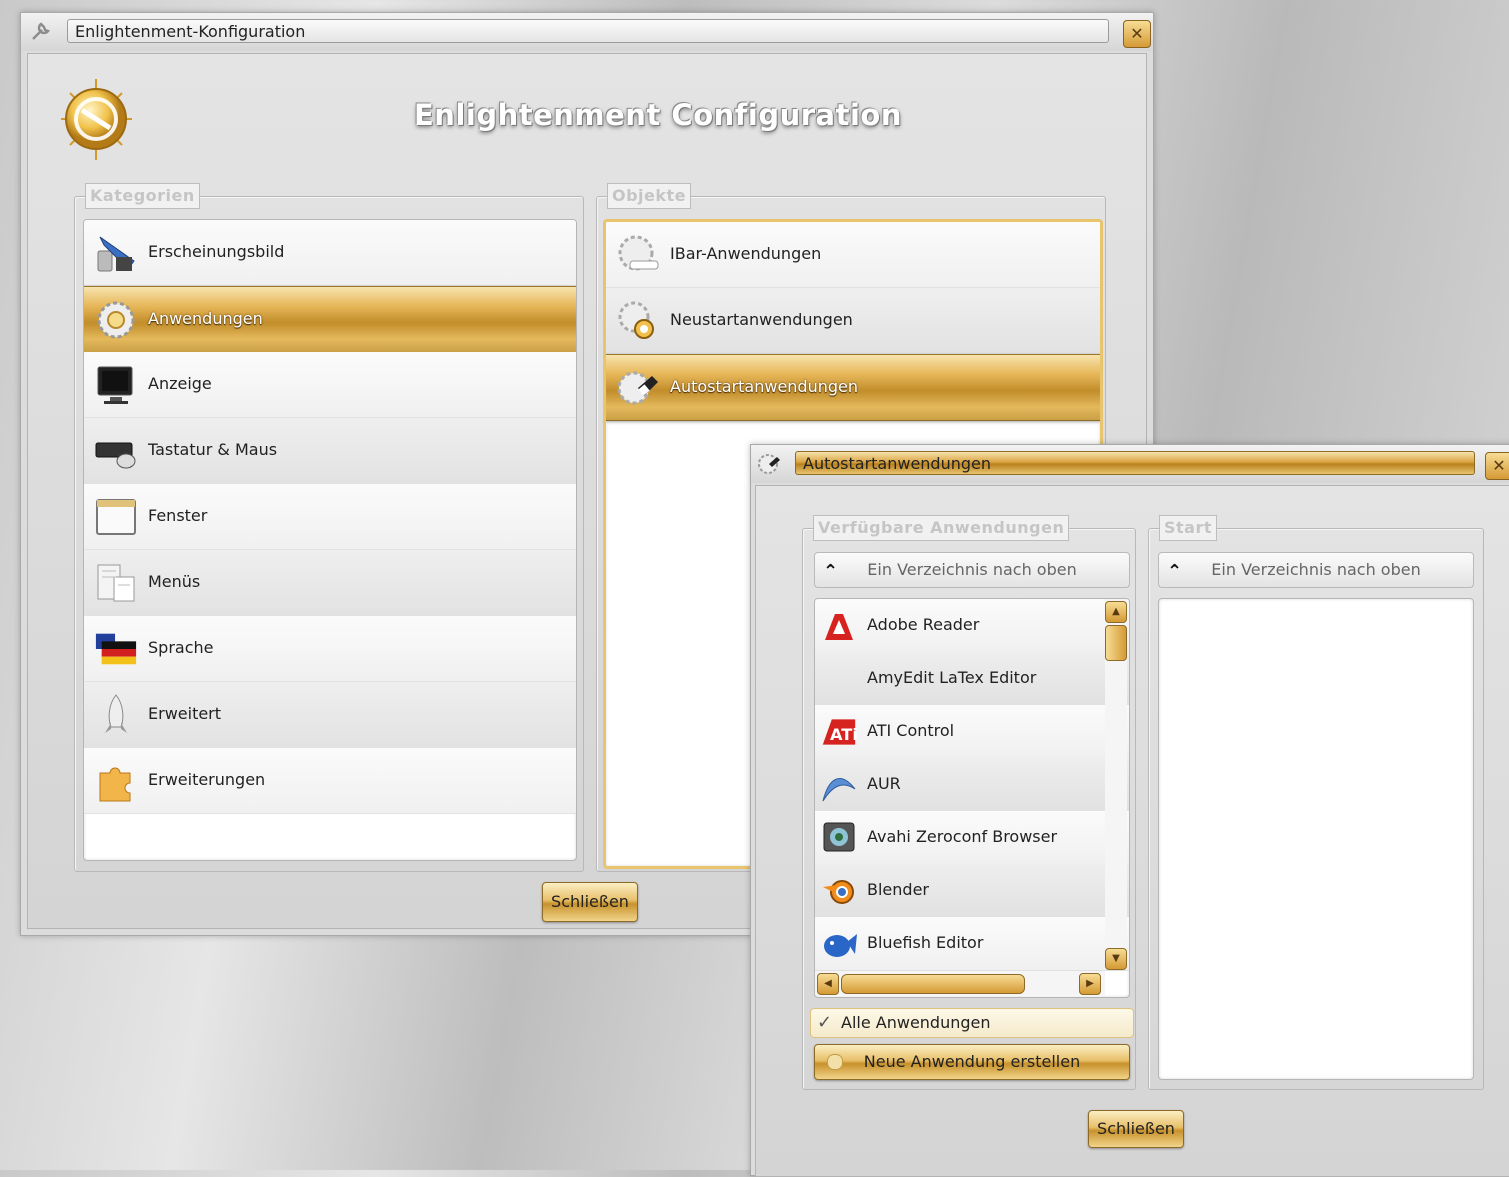 This screenshot has width=1509, height=1177. I want to click on app-item-avahi: Avahi Zeroconf Browser, so click(972, 838).